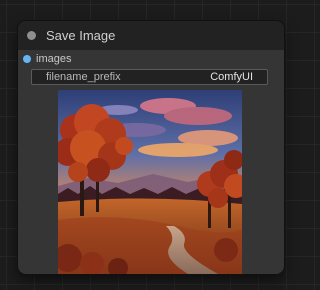 This screenshot has height=290, width=320. I want to click on node-header: Save Image, so click(151, 35).